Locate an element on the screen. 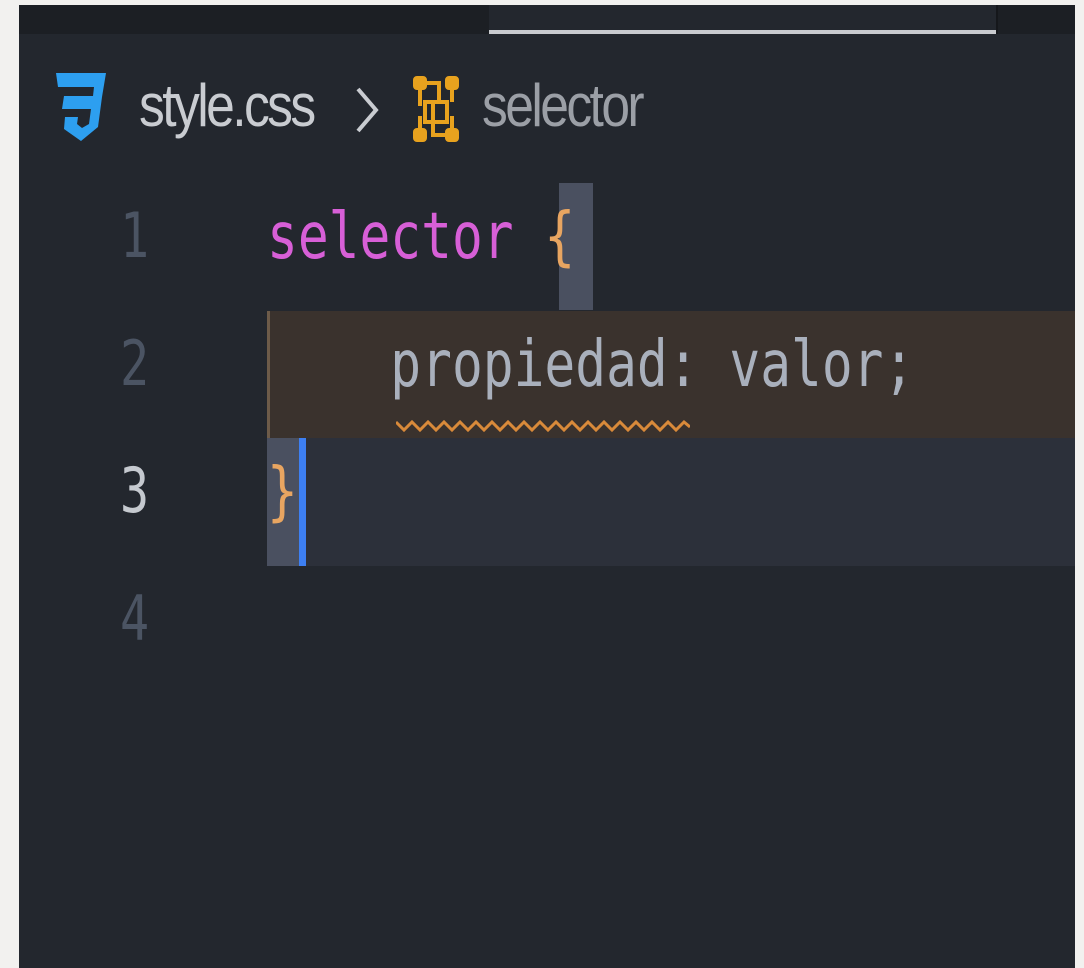 The width and height of the screenshot is (1084, 968). breadcrumb: style.css selector is located at coordinates (547, 115).